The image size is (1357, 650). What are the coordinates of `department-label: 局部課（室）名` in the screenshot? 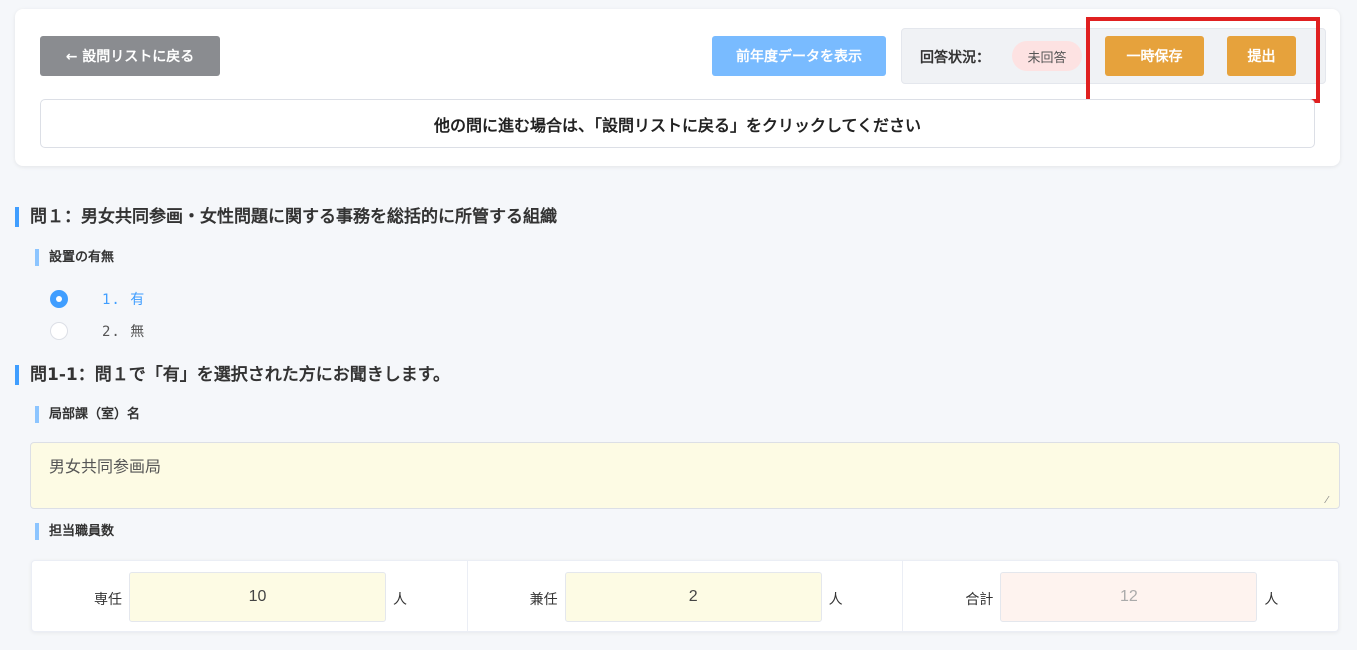 It's located at (87, 414).